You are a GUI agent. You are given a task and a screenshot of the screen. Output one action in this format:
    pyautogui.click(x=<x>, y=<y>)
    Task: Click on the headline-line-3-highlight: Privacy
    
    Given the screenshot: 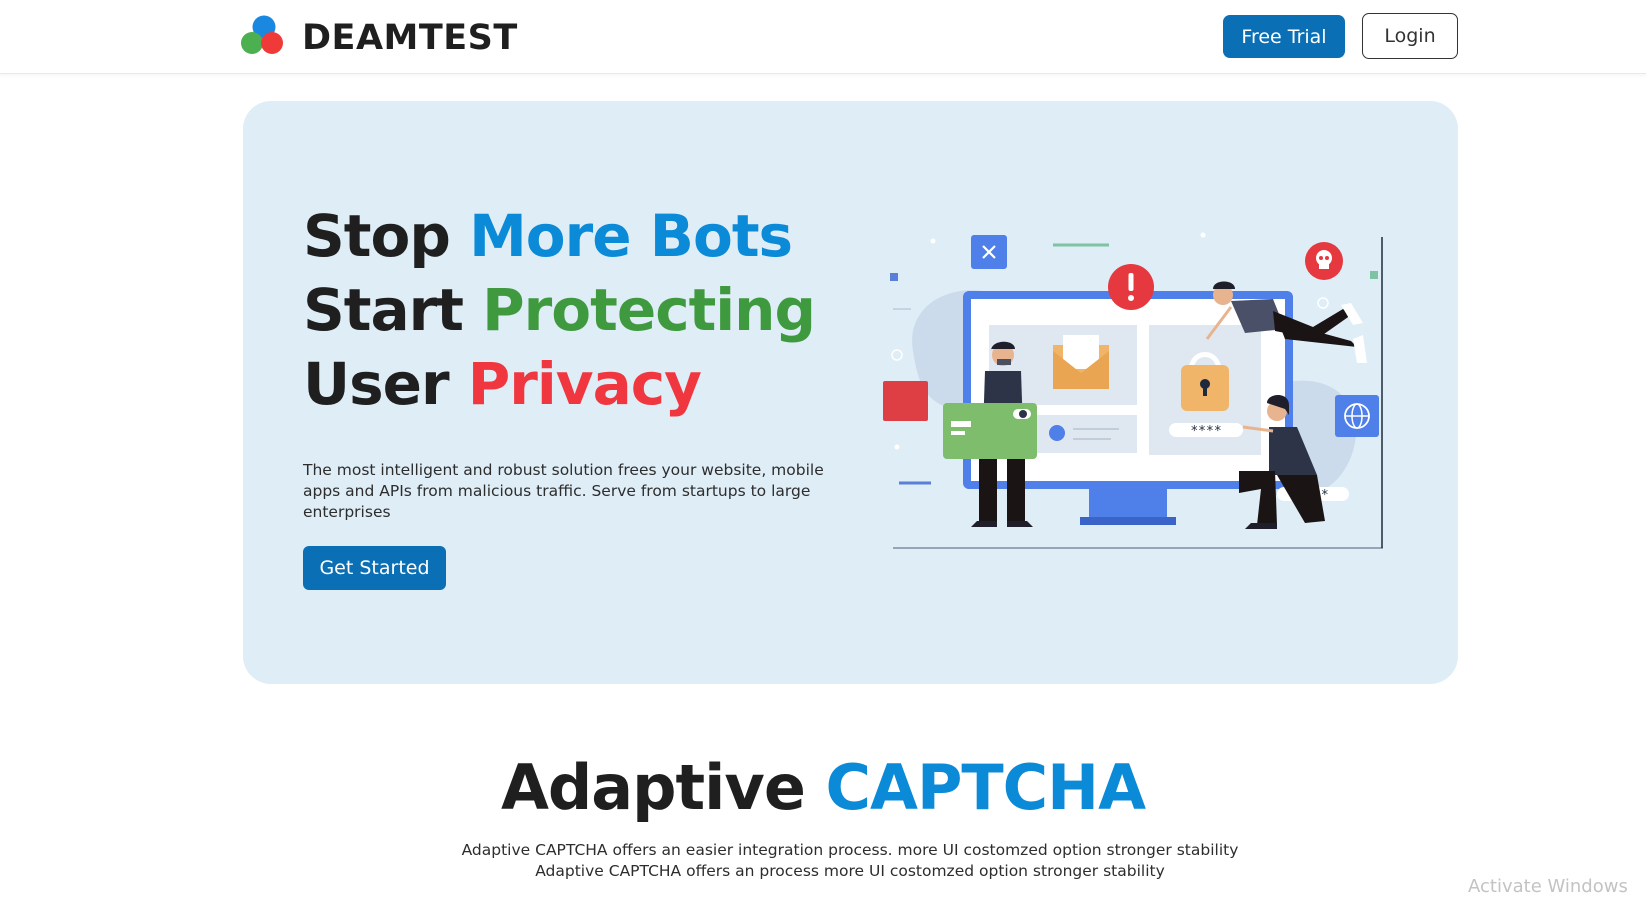 What is the action you would take?
    pyautogui.click(x=584, y=384)
    